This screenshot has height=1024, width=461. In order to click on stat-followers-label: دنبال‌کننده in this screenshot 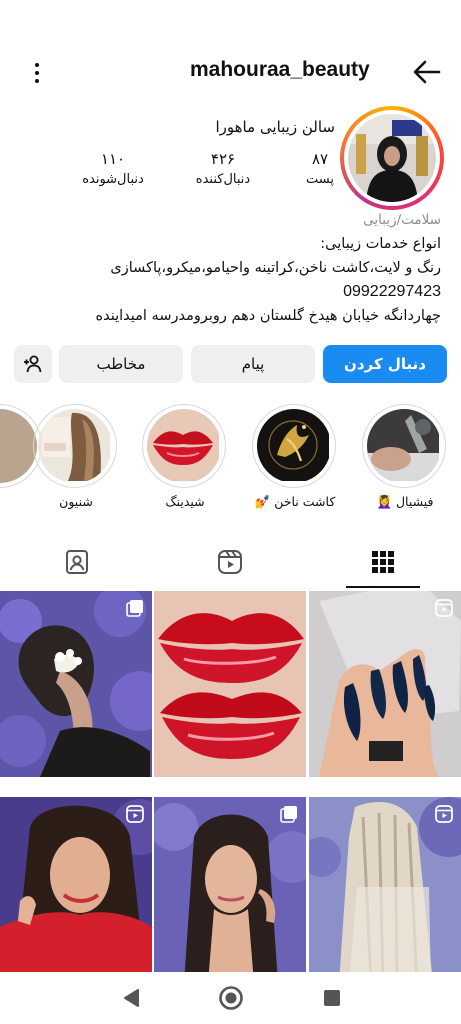, I will do `click(223, 179)`.